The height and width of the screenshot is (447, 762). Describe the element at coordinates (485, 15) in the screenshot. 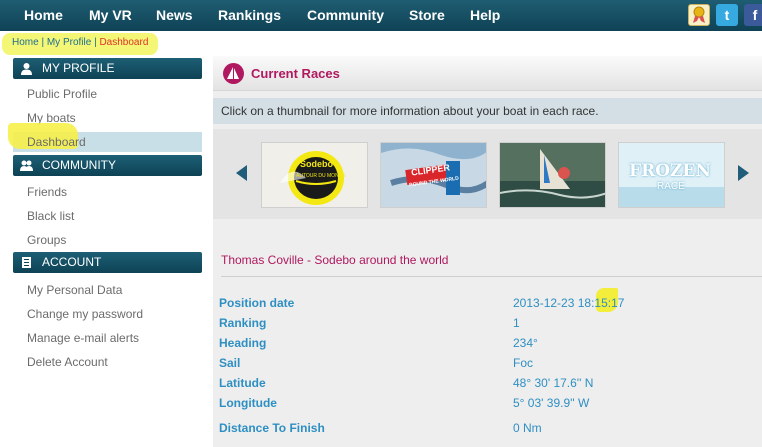

I see `nav-help: Help` at that location.